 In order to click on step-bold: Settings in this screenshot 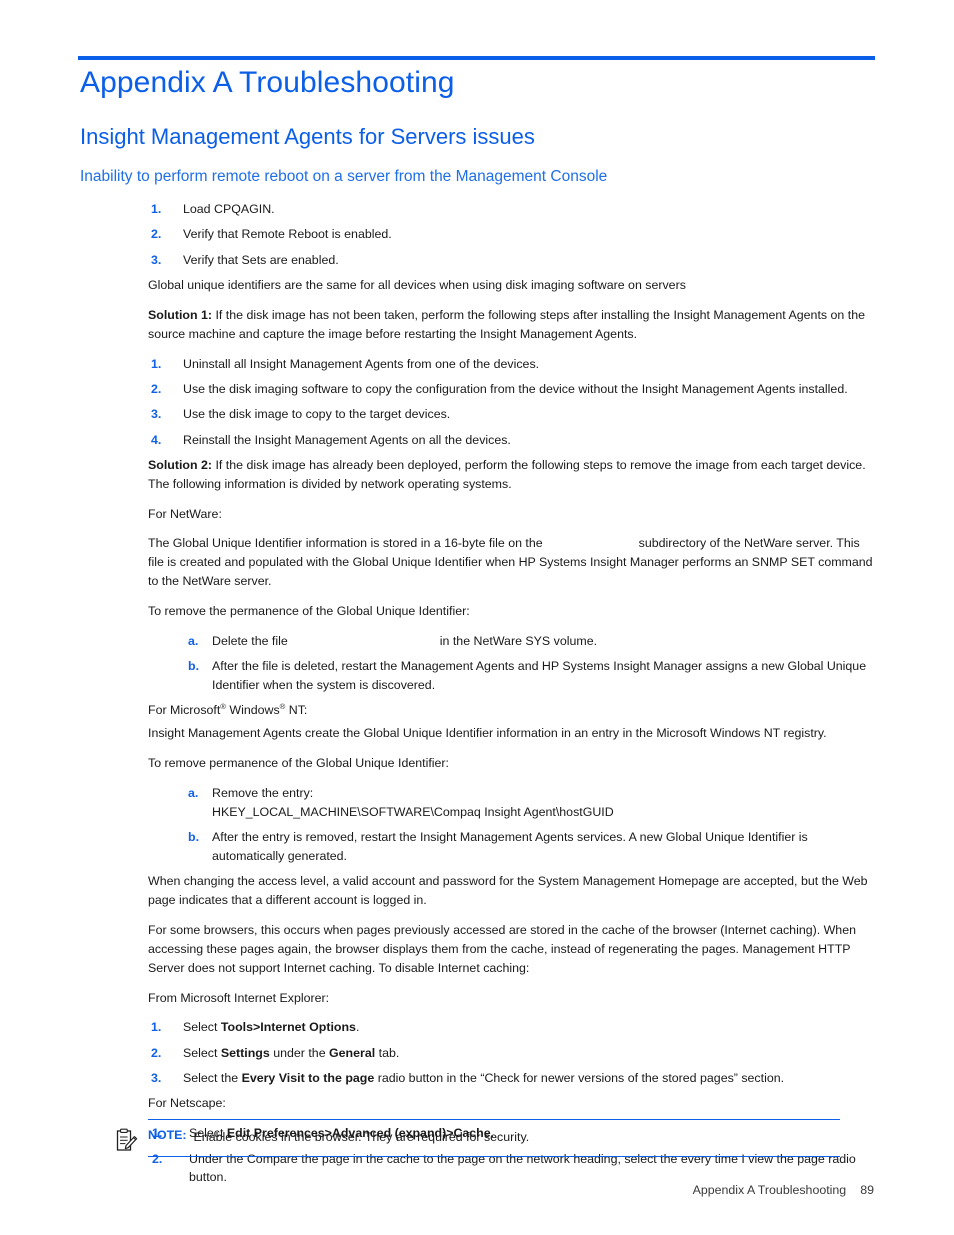, I will do `click(245, 1052)`.